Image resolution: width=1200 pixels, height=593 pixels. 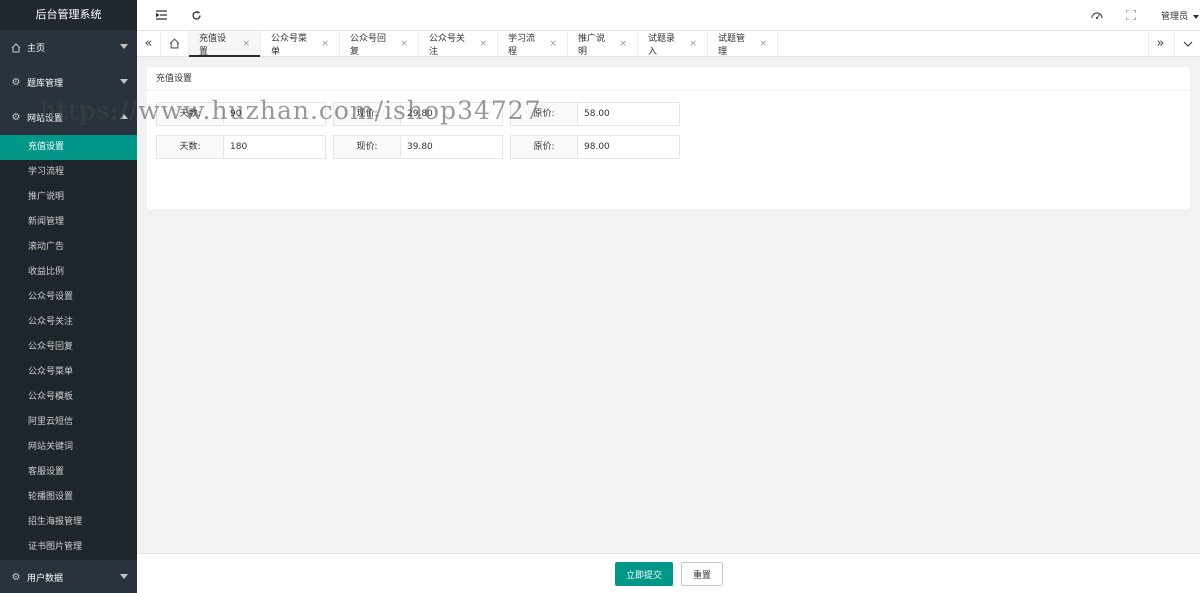 I want to click on sidebar-item-revenue-ratio: 收益比例, so click(x=68, y=272).